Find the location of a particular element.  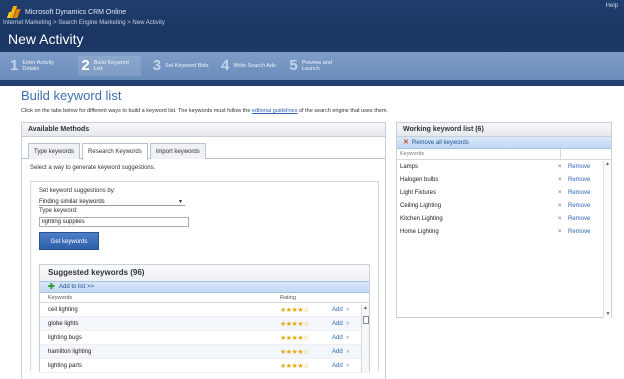

step-number: 2 is located at coordinates (85, 65).